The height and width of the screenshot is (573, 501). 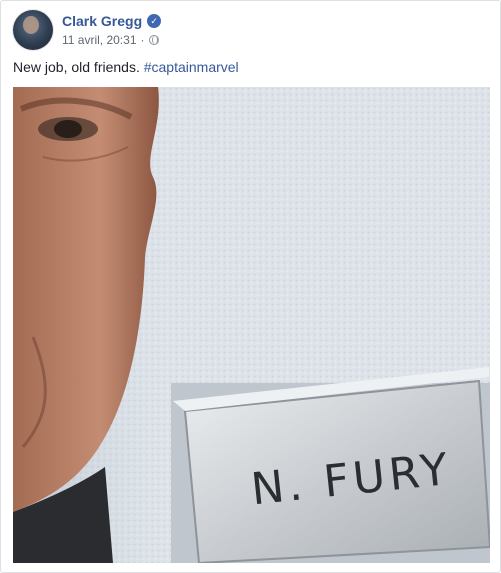 I want to click on author-avatar, so click(x=33, y=30).